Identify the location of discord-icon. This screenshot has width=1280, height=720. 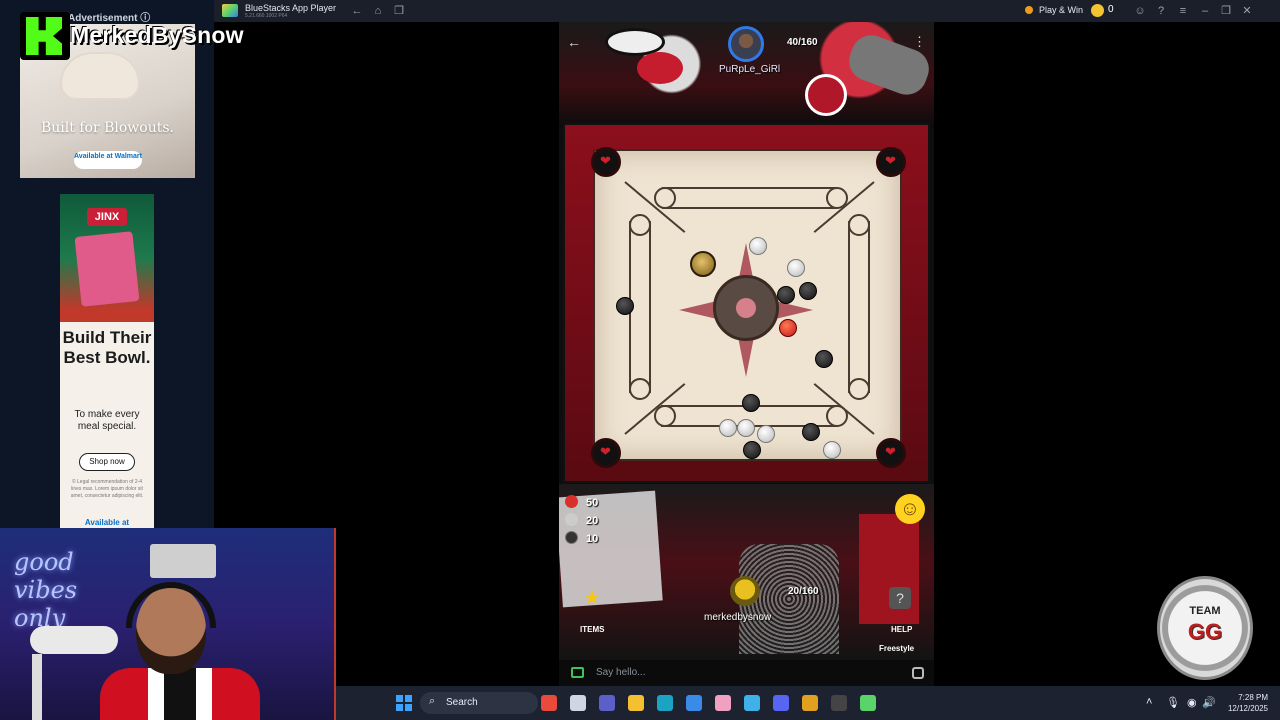
(781, 703).